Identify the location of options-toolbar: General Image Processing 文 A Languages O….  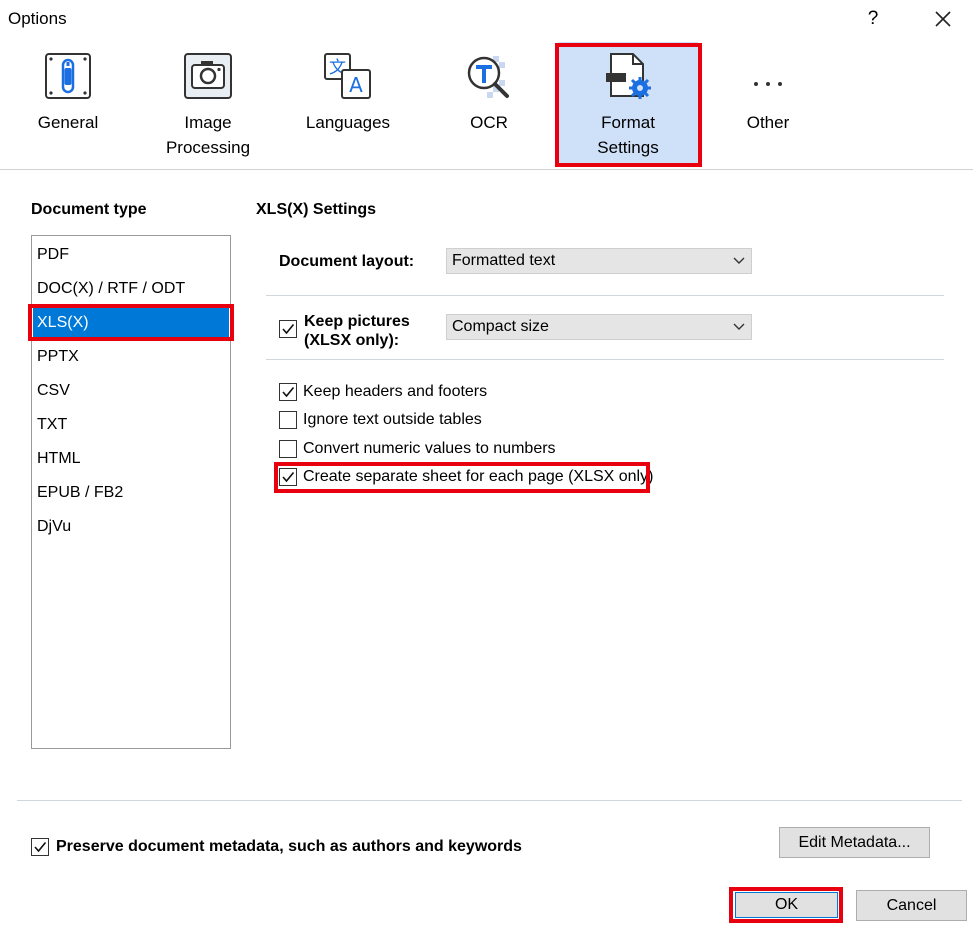
(486, 106).